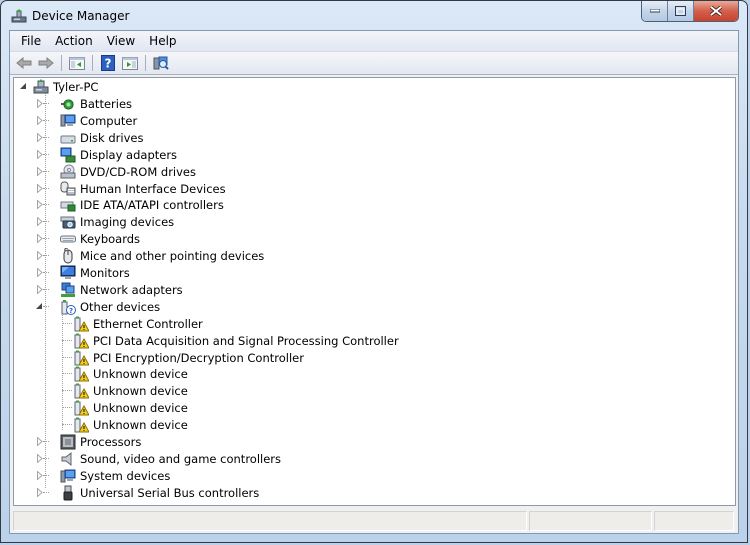  I want to click on help-button: ?, so click(108, 63).